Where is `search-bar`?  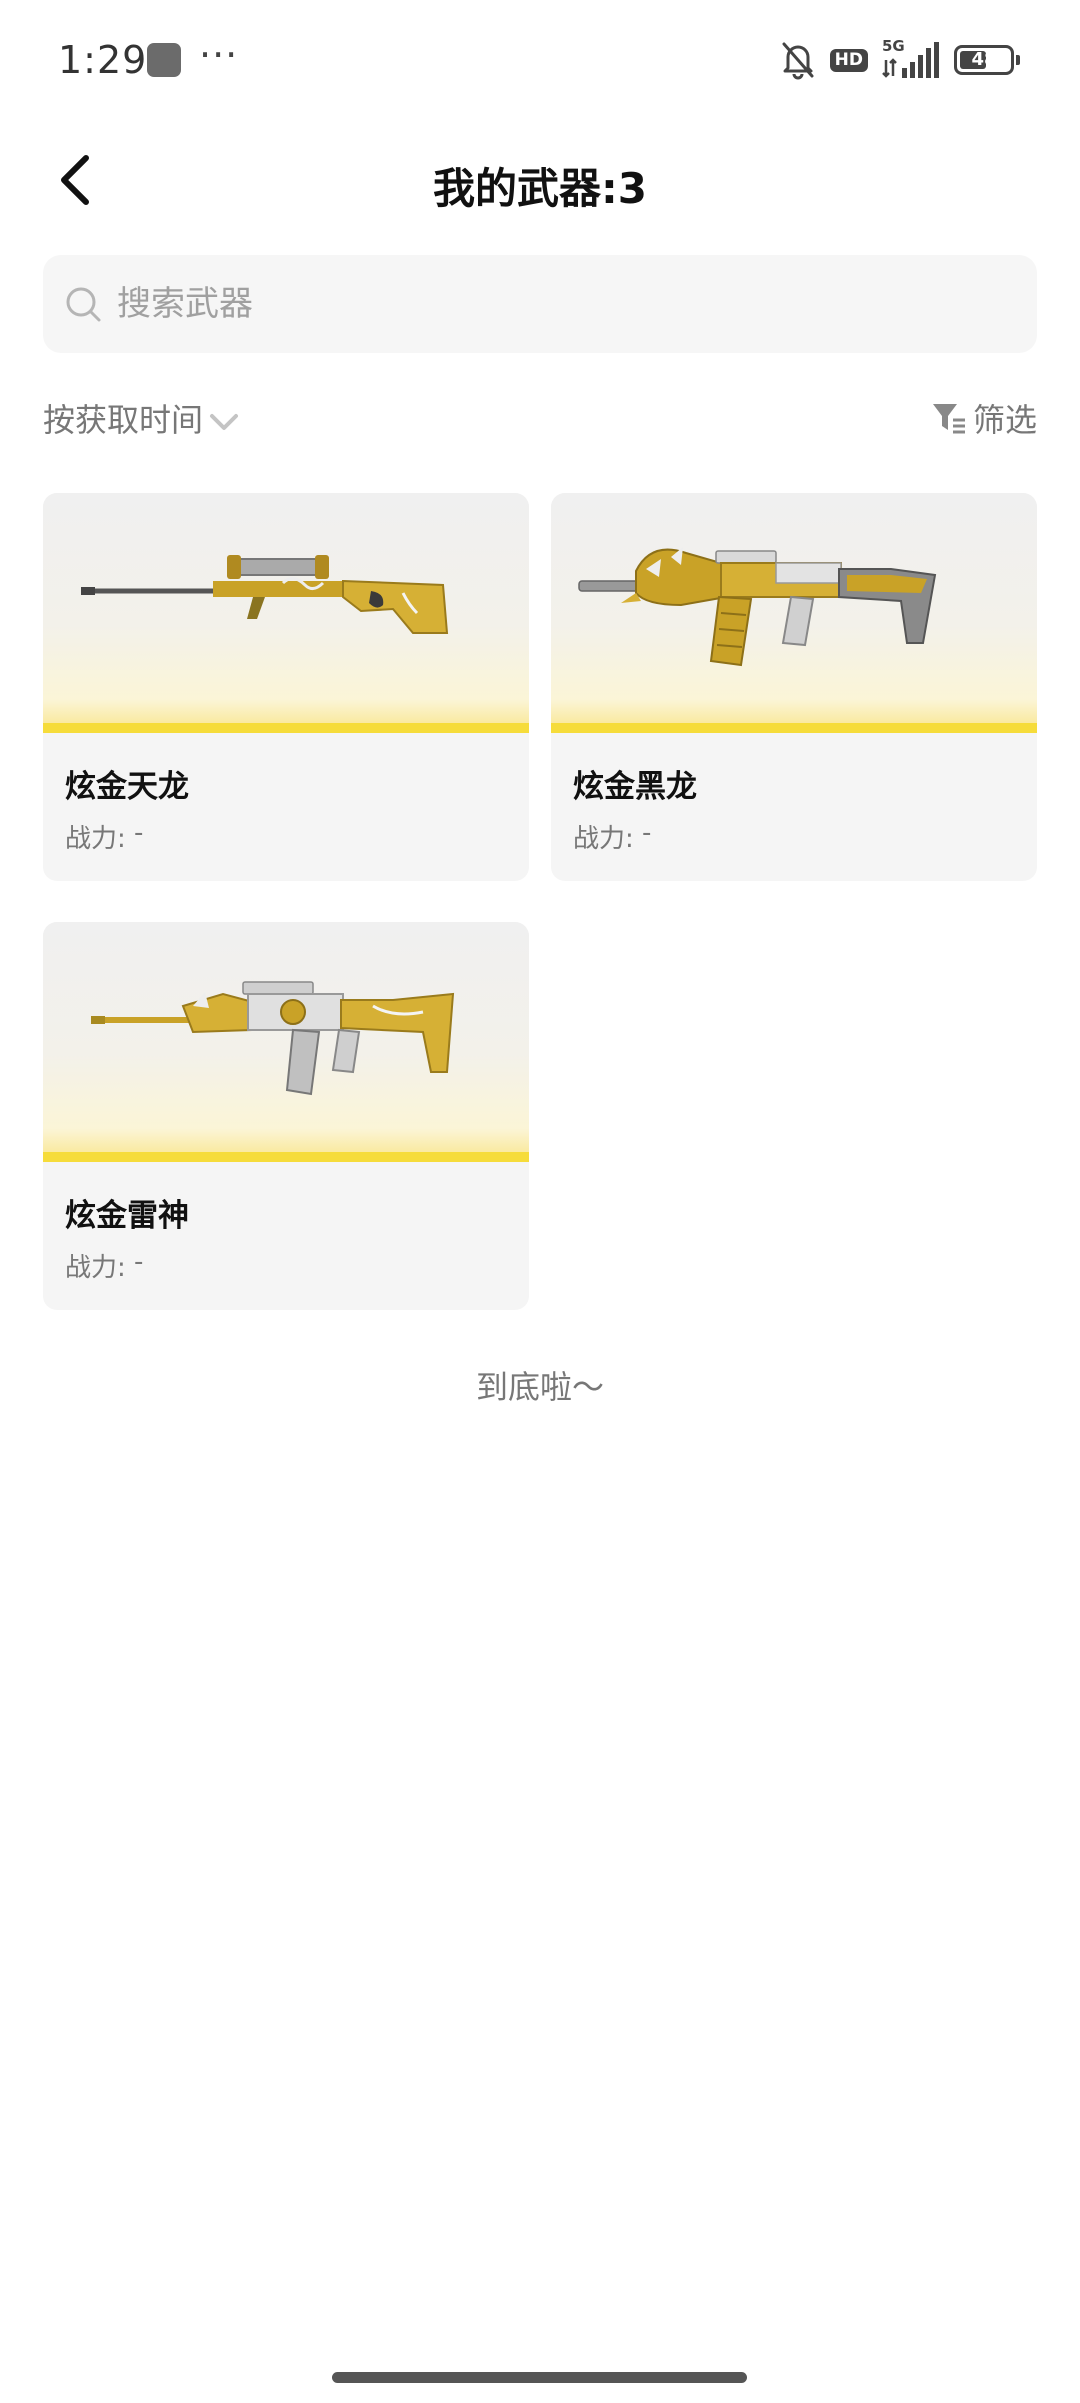 search-bar is located at coordinates (540, 304).